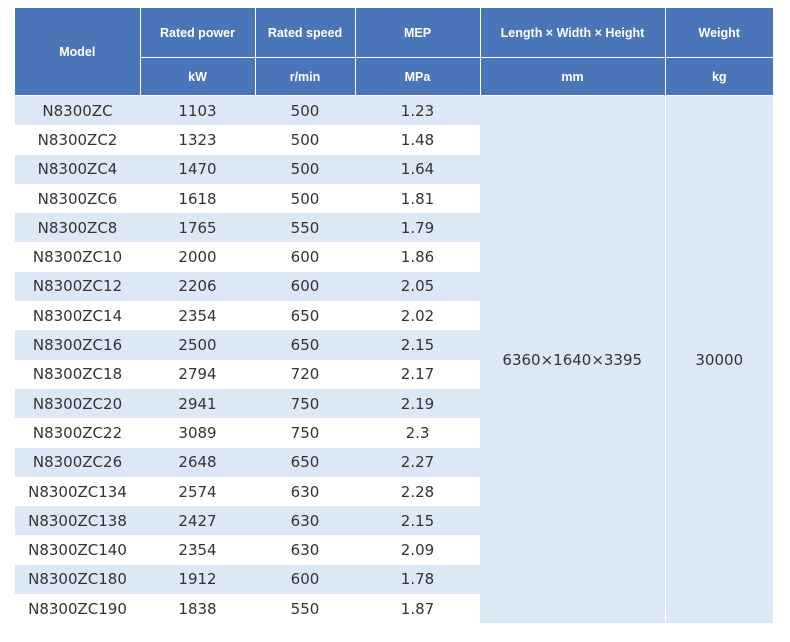 The image size is (790, 642). Describe the element at coordinates (77, 110) in the screenshot. I see `cell-model: N8300ZC` at that location.